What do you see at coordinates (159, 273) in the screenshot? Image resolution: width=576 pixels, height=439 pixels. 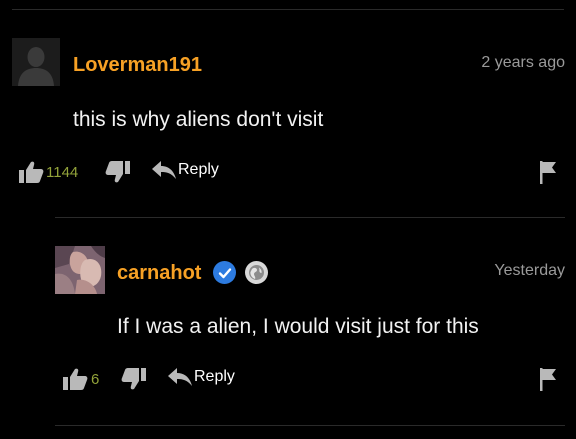 I see `comment-author: carnahot` at bounding box center [159, 273].